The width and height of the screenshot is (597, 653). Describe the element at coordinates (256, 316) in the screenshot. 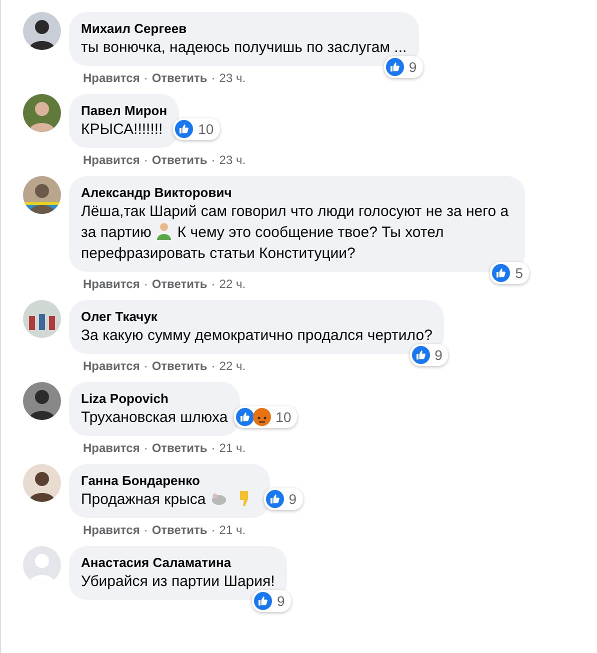

I see `comment-author: Олег Ткачук` at that location.